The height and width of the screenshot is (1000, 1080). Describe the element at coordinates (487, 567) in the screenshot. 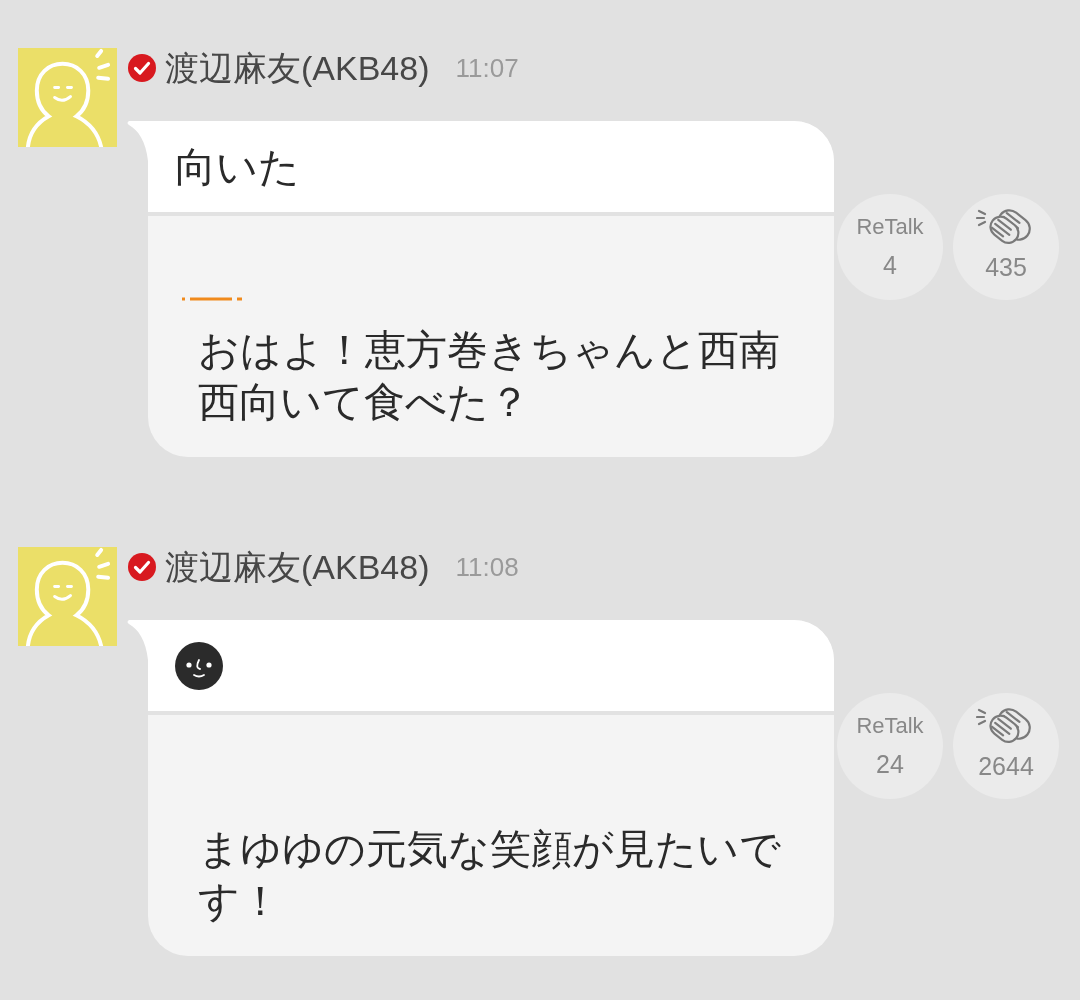

I see `post-time: 11:08` at that location.